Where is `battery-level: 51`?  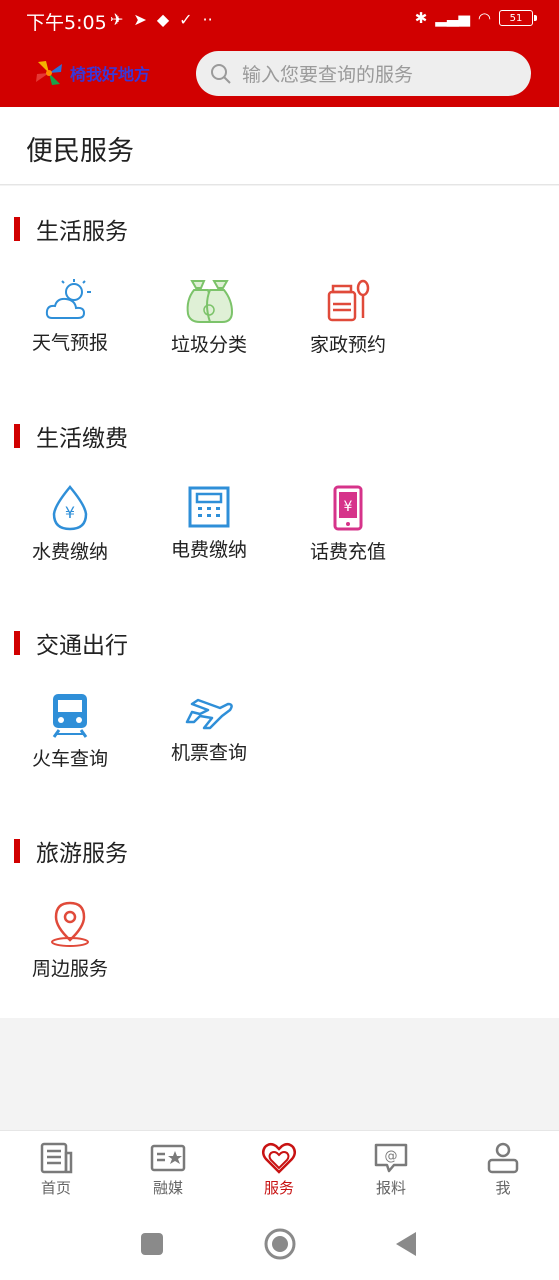
battery-level: 51 is located at coordinates (516, 18).